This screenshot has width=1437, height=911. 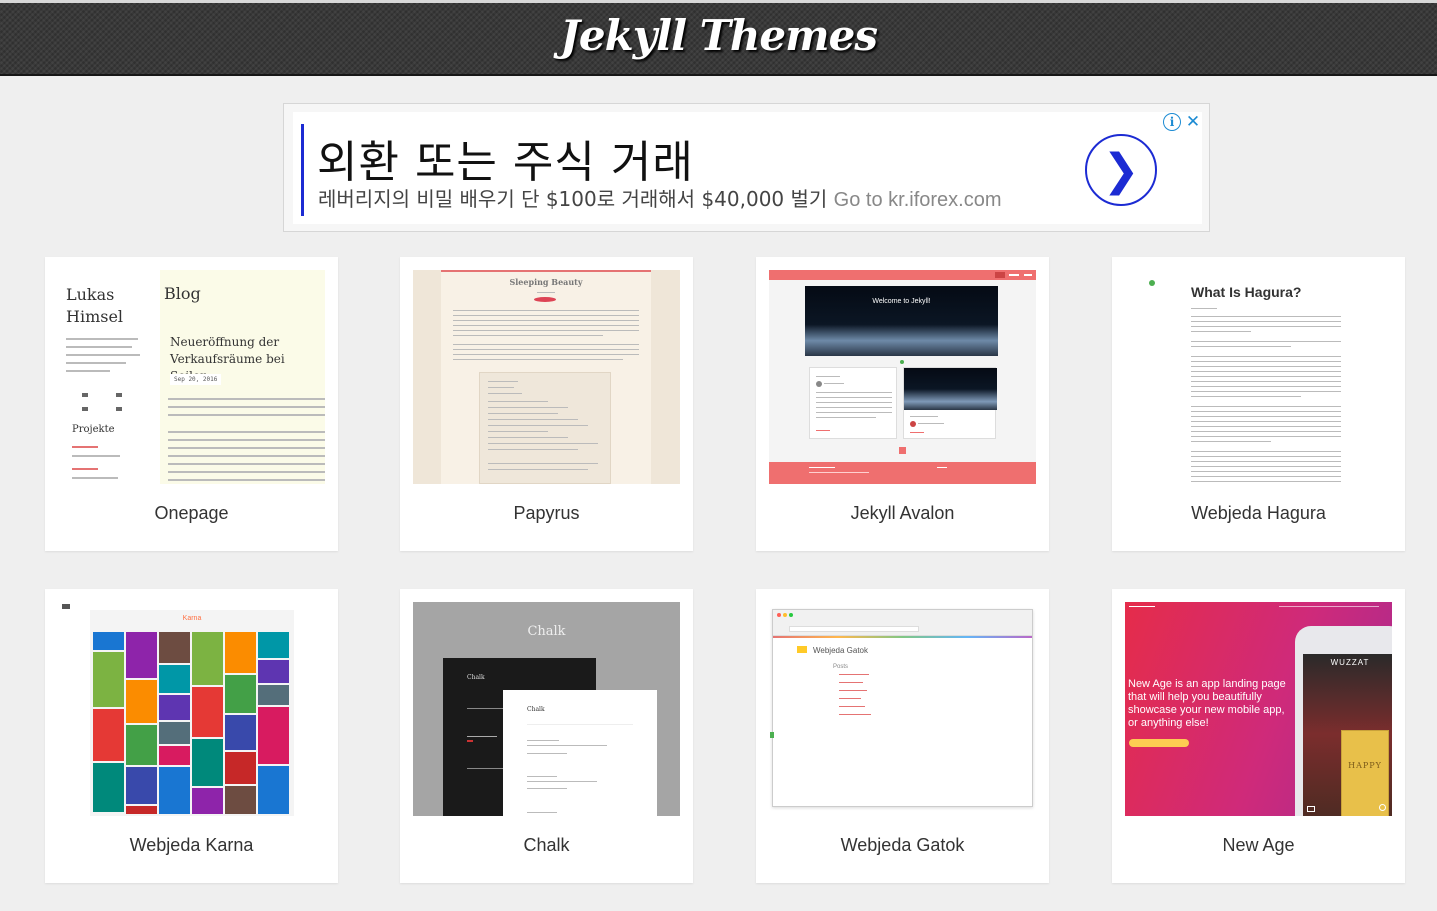 What do you see at coordinates (1121, 170) in the screenshot?
I see `chevron-right-icon: ❯` at bounding box center [1121, 170].